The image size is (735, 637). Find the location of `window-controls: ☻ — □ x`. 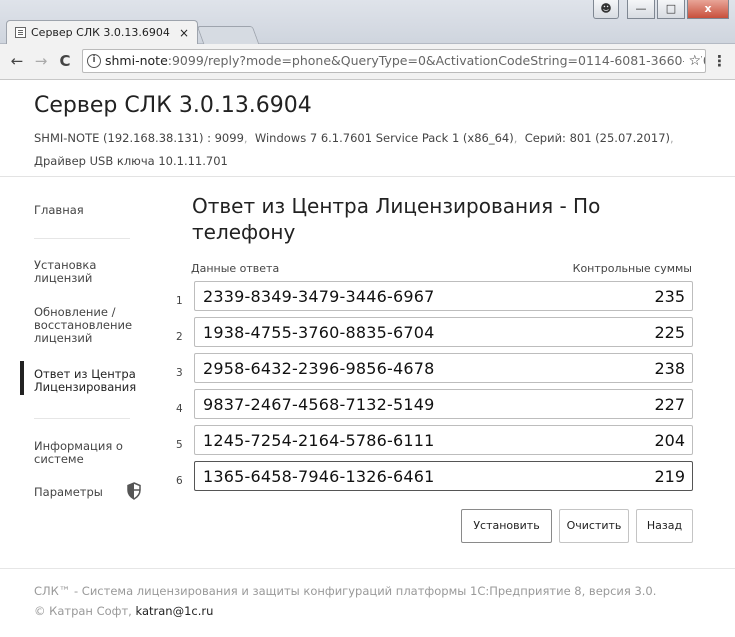

window-controls: ☻ — □ x is located at coordinates (661, 10).